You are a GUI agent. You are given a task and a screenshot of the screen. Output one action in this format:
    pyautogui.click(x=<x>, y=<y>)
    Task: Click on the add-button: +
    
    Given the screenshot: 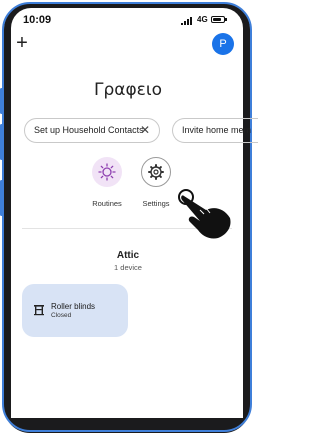 What is the action you would take?
    pyautogui.click(x=22, y=43)
    